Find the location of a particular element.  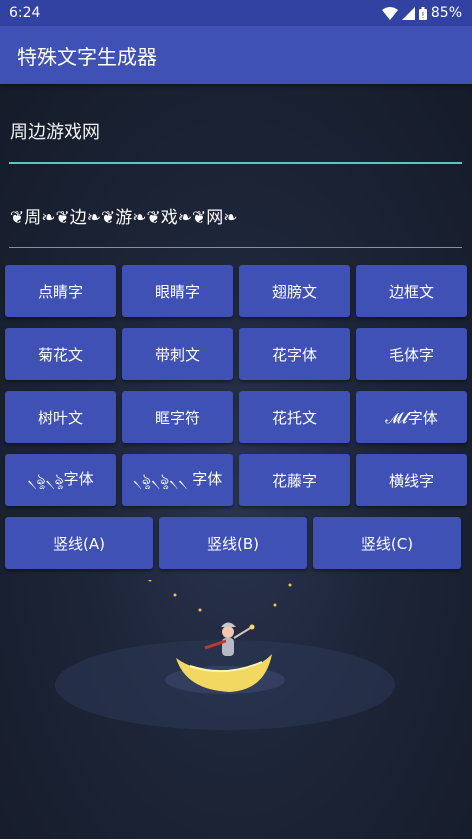

style-button-chibang: 翅膀文 is located at coordinates (294, 291).